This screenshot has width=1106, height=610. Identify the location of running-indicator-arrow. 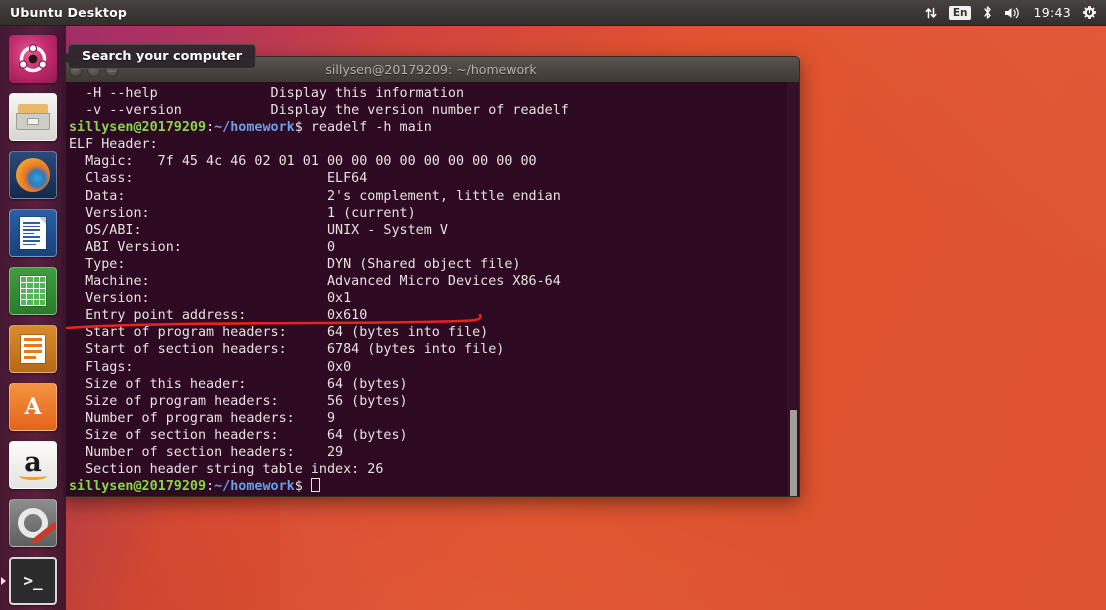
(3, 581).